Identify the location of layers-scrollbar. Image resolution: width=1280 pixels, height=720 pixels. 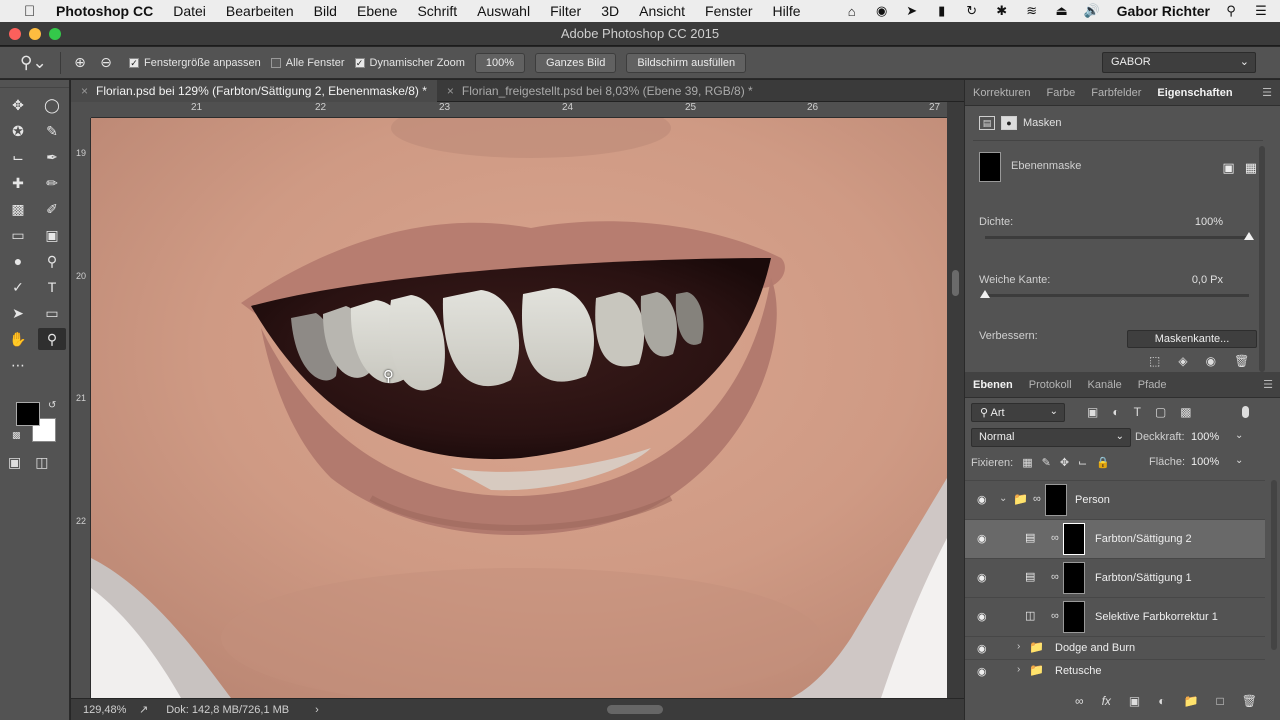
(1274, 565).